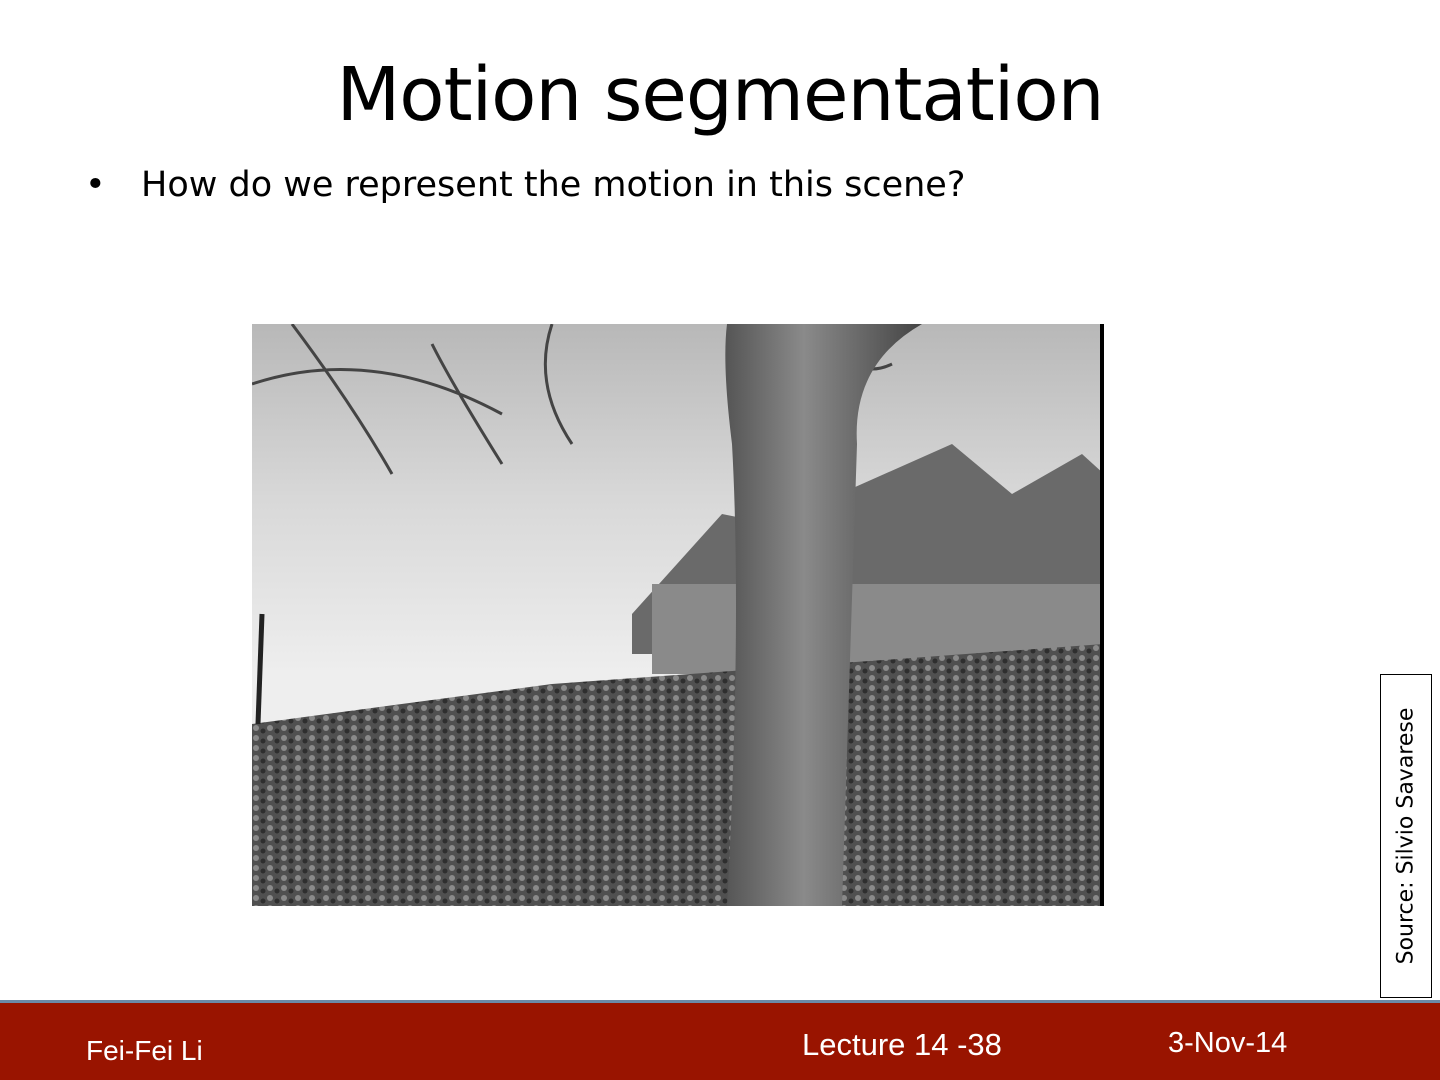 Image resolution: width=1440 pixels, height=1080 pixels. What do you see at coordinates (144, 1050) in the screenshot?
I see `footer-author: Fei-Fei Li` at bounding box center [144, 1050].